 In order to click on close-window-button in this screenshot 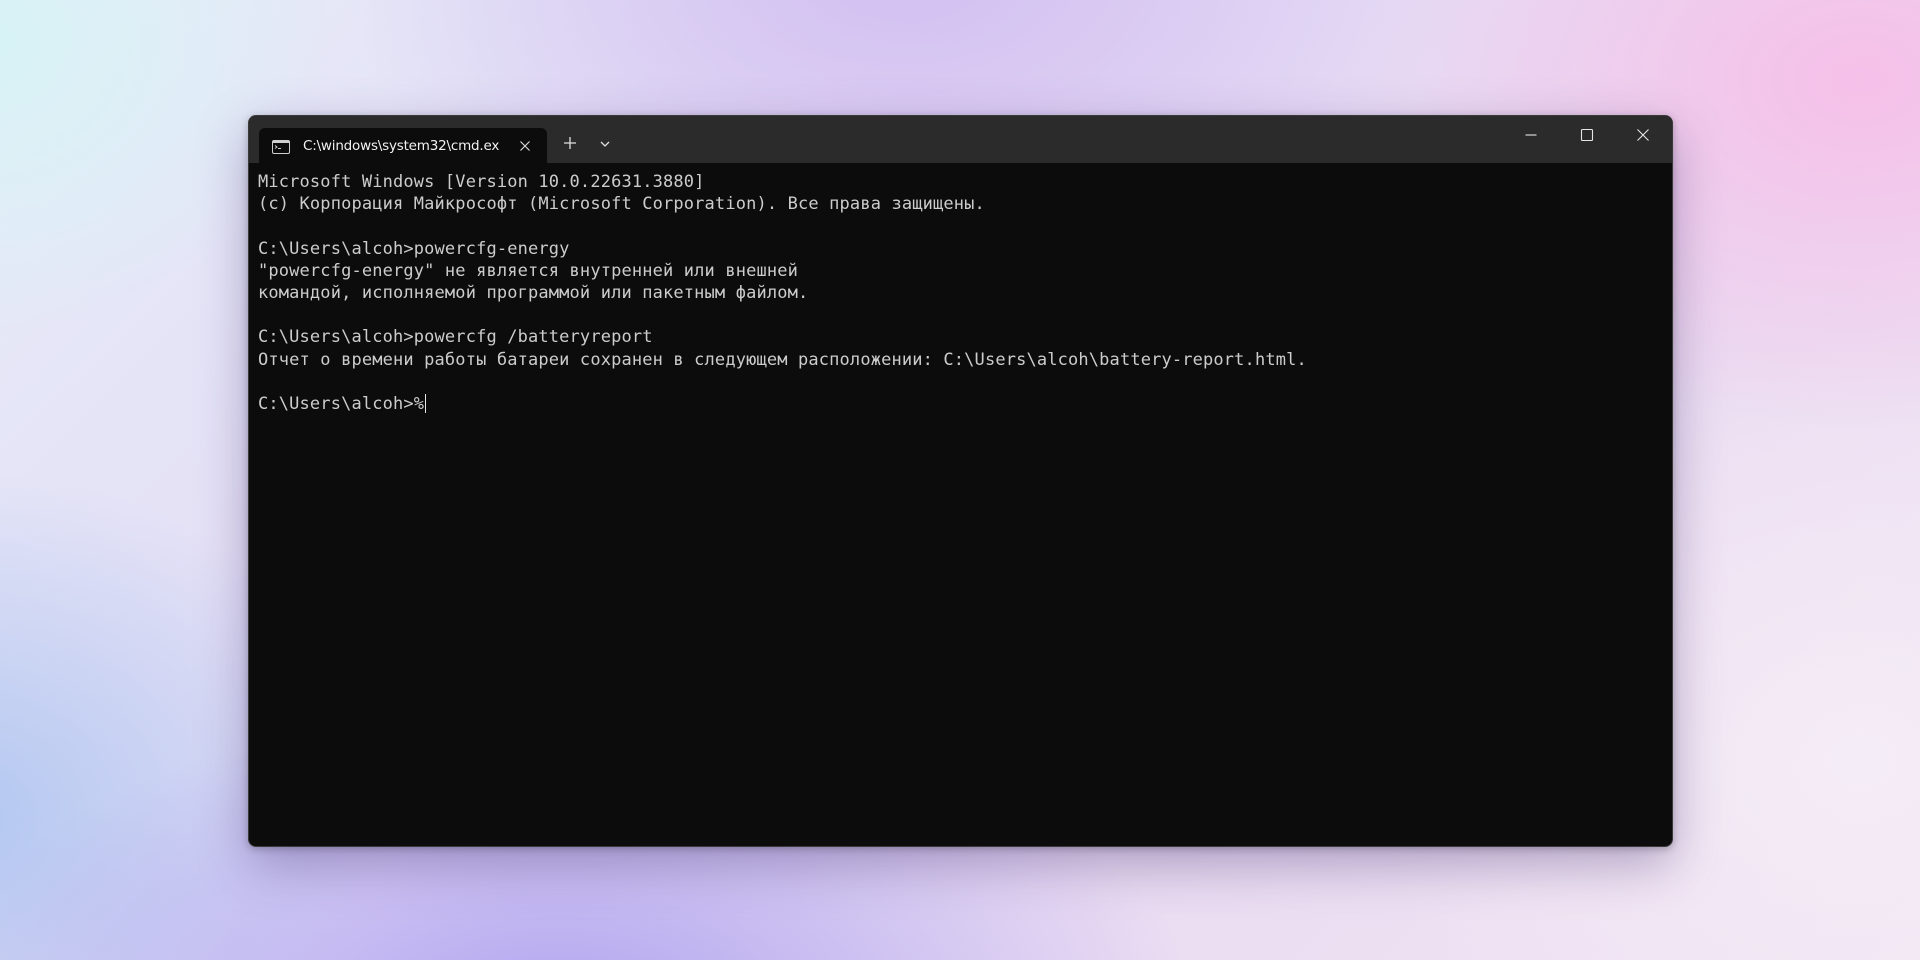, I will do `click(1643, 136)`.